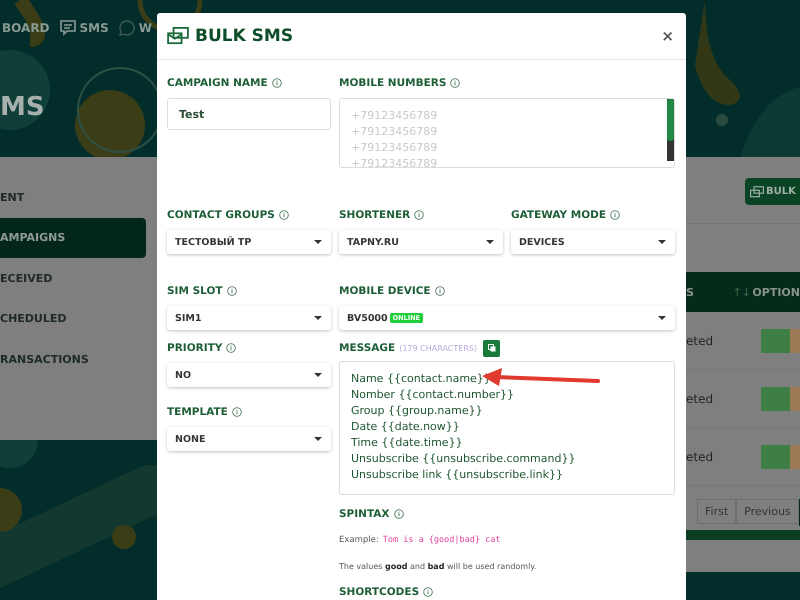 The height and width of the screenshot is (600, 800). Describe the element at coordinates (392, 83) in the screenshot. I see `field-label: MOBILE NUMBERS` at that location.